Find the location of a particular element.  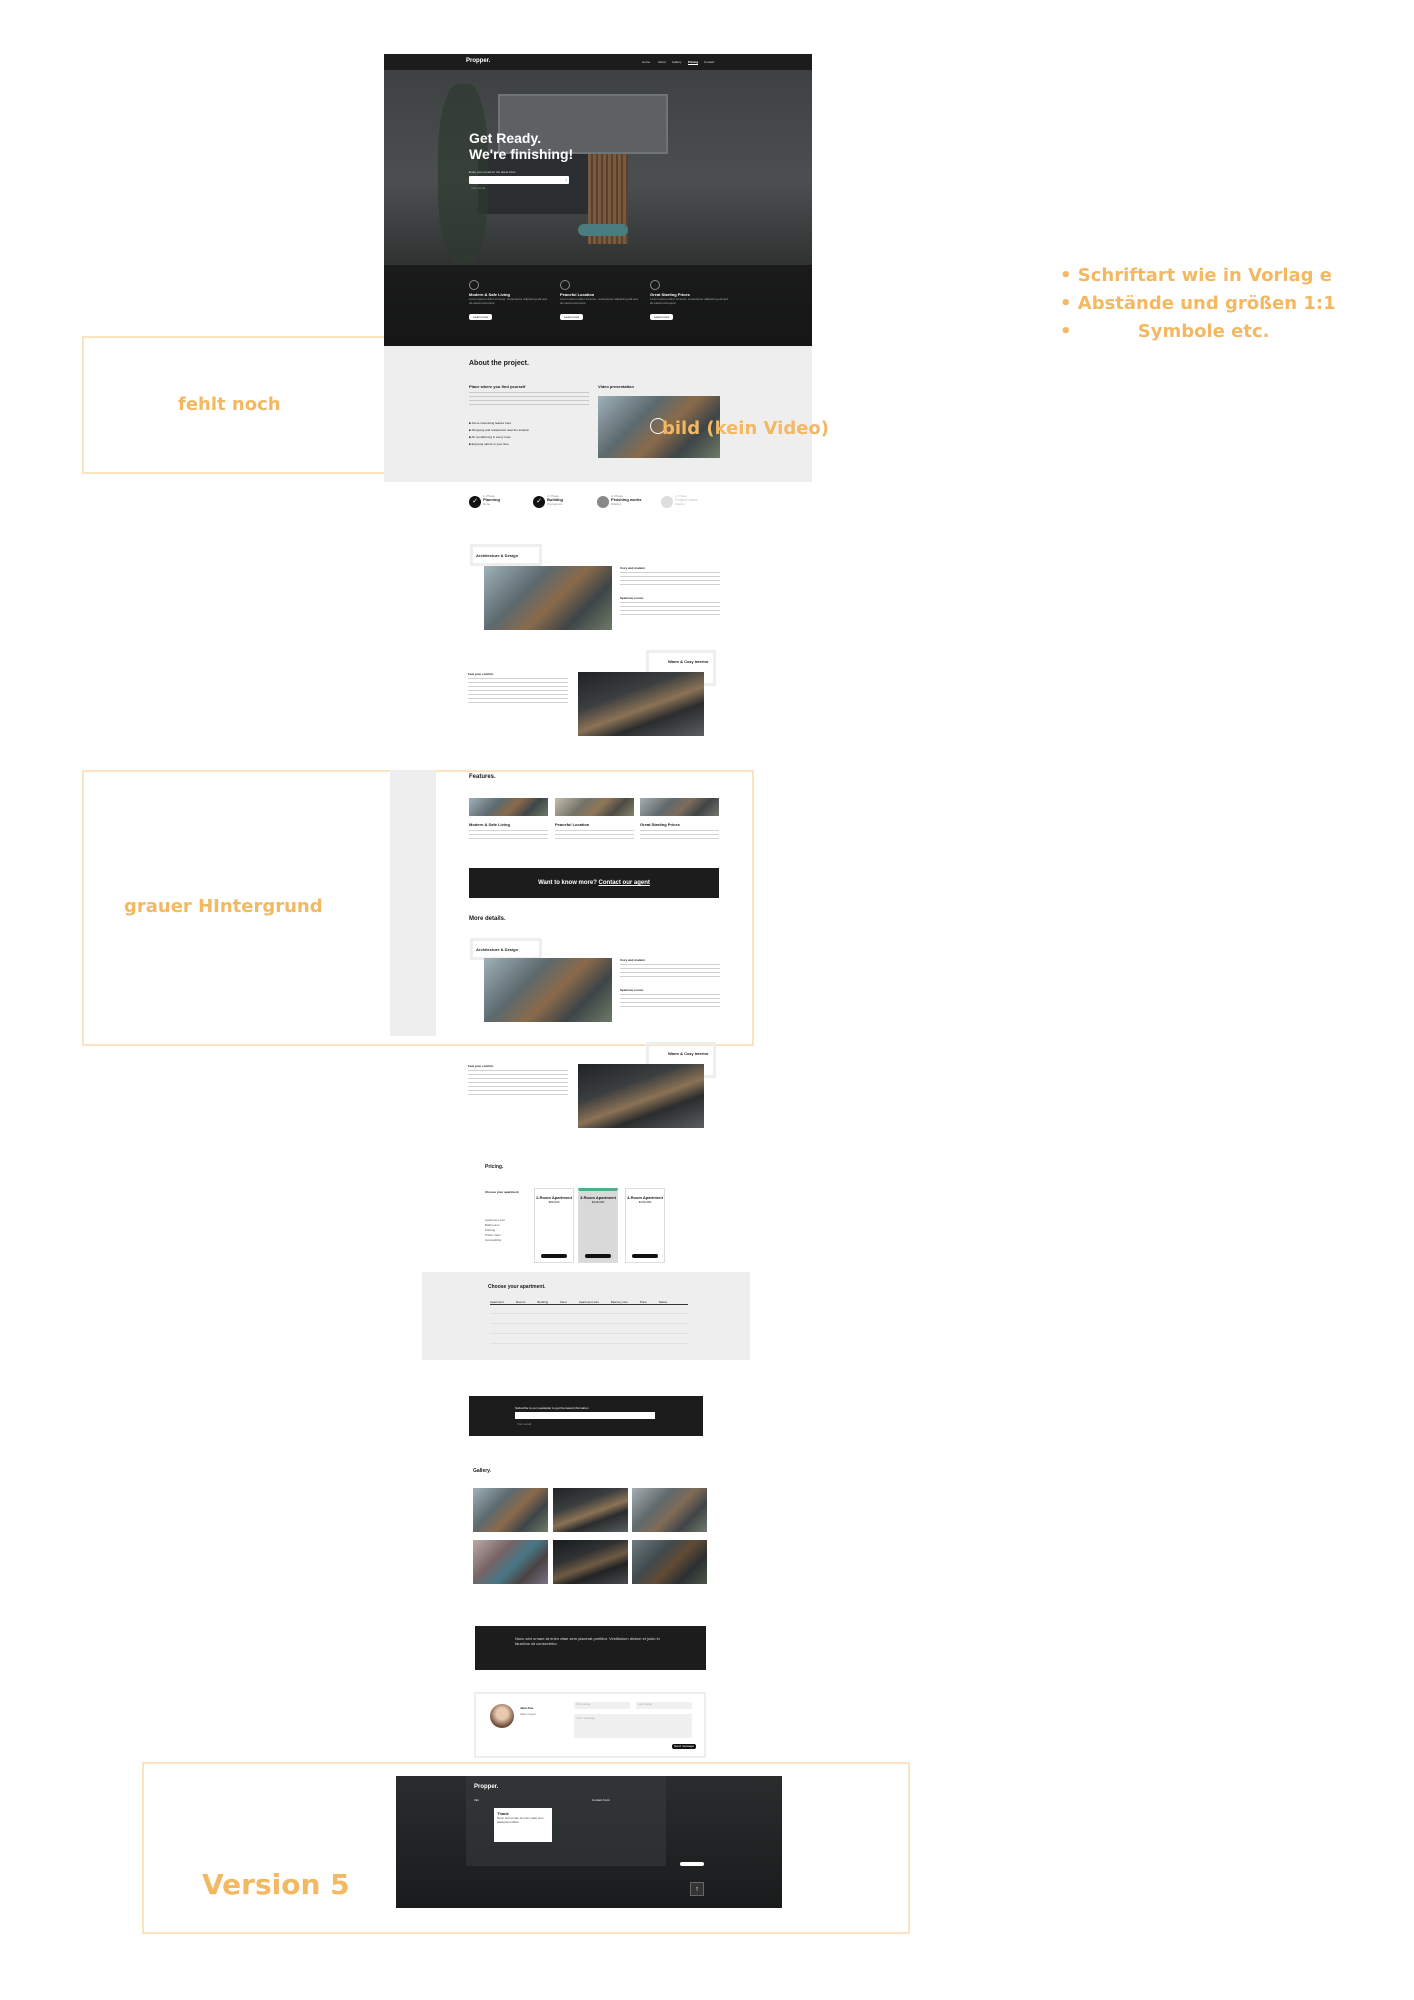

hero-title: Get Ready. We're finishing! is located at coordinates (521, 146).